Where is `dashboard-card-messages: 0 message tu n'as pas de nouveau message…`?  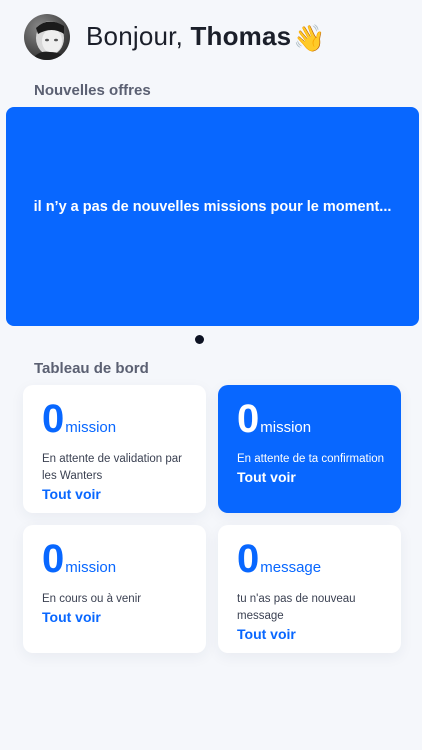 dashboard-card-messages: 0 message tu n'as pas de nouveau message… is located at coordinates (309, 589).